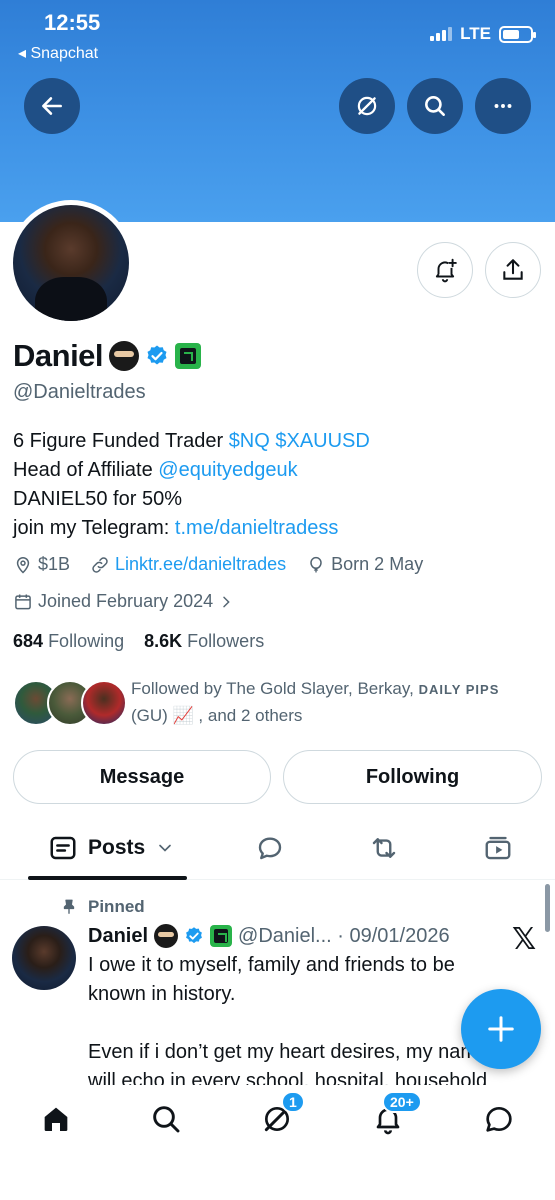 The image size is (555, 1200). Describe the element at coordinates (316, 564) in the screenshot. I see `balloon-icon` at that location.